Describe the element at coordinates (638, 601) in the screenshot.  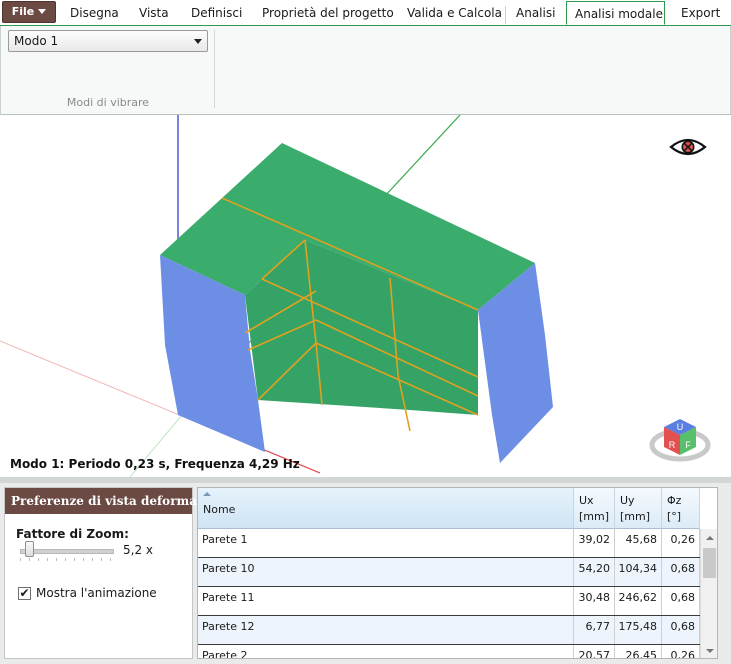
I see `cell-uy: 246,62` at that location.